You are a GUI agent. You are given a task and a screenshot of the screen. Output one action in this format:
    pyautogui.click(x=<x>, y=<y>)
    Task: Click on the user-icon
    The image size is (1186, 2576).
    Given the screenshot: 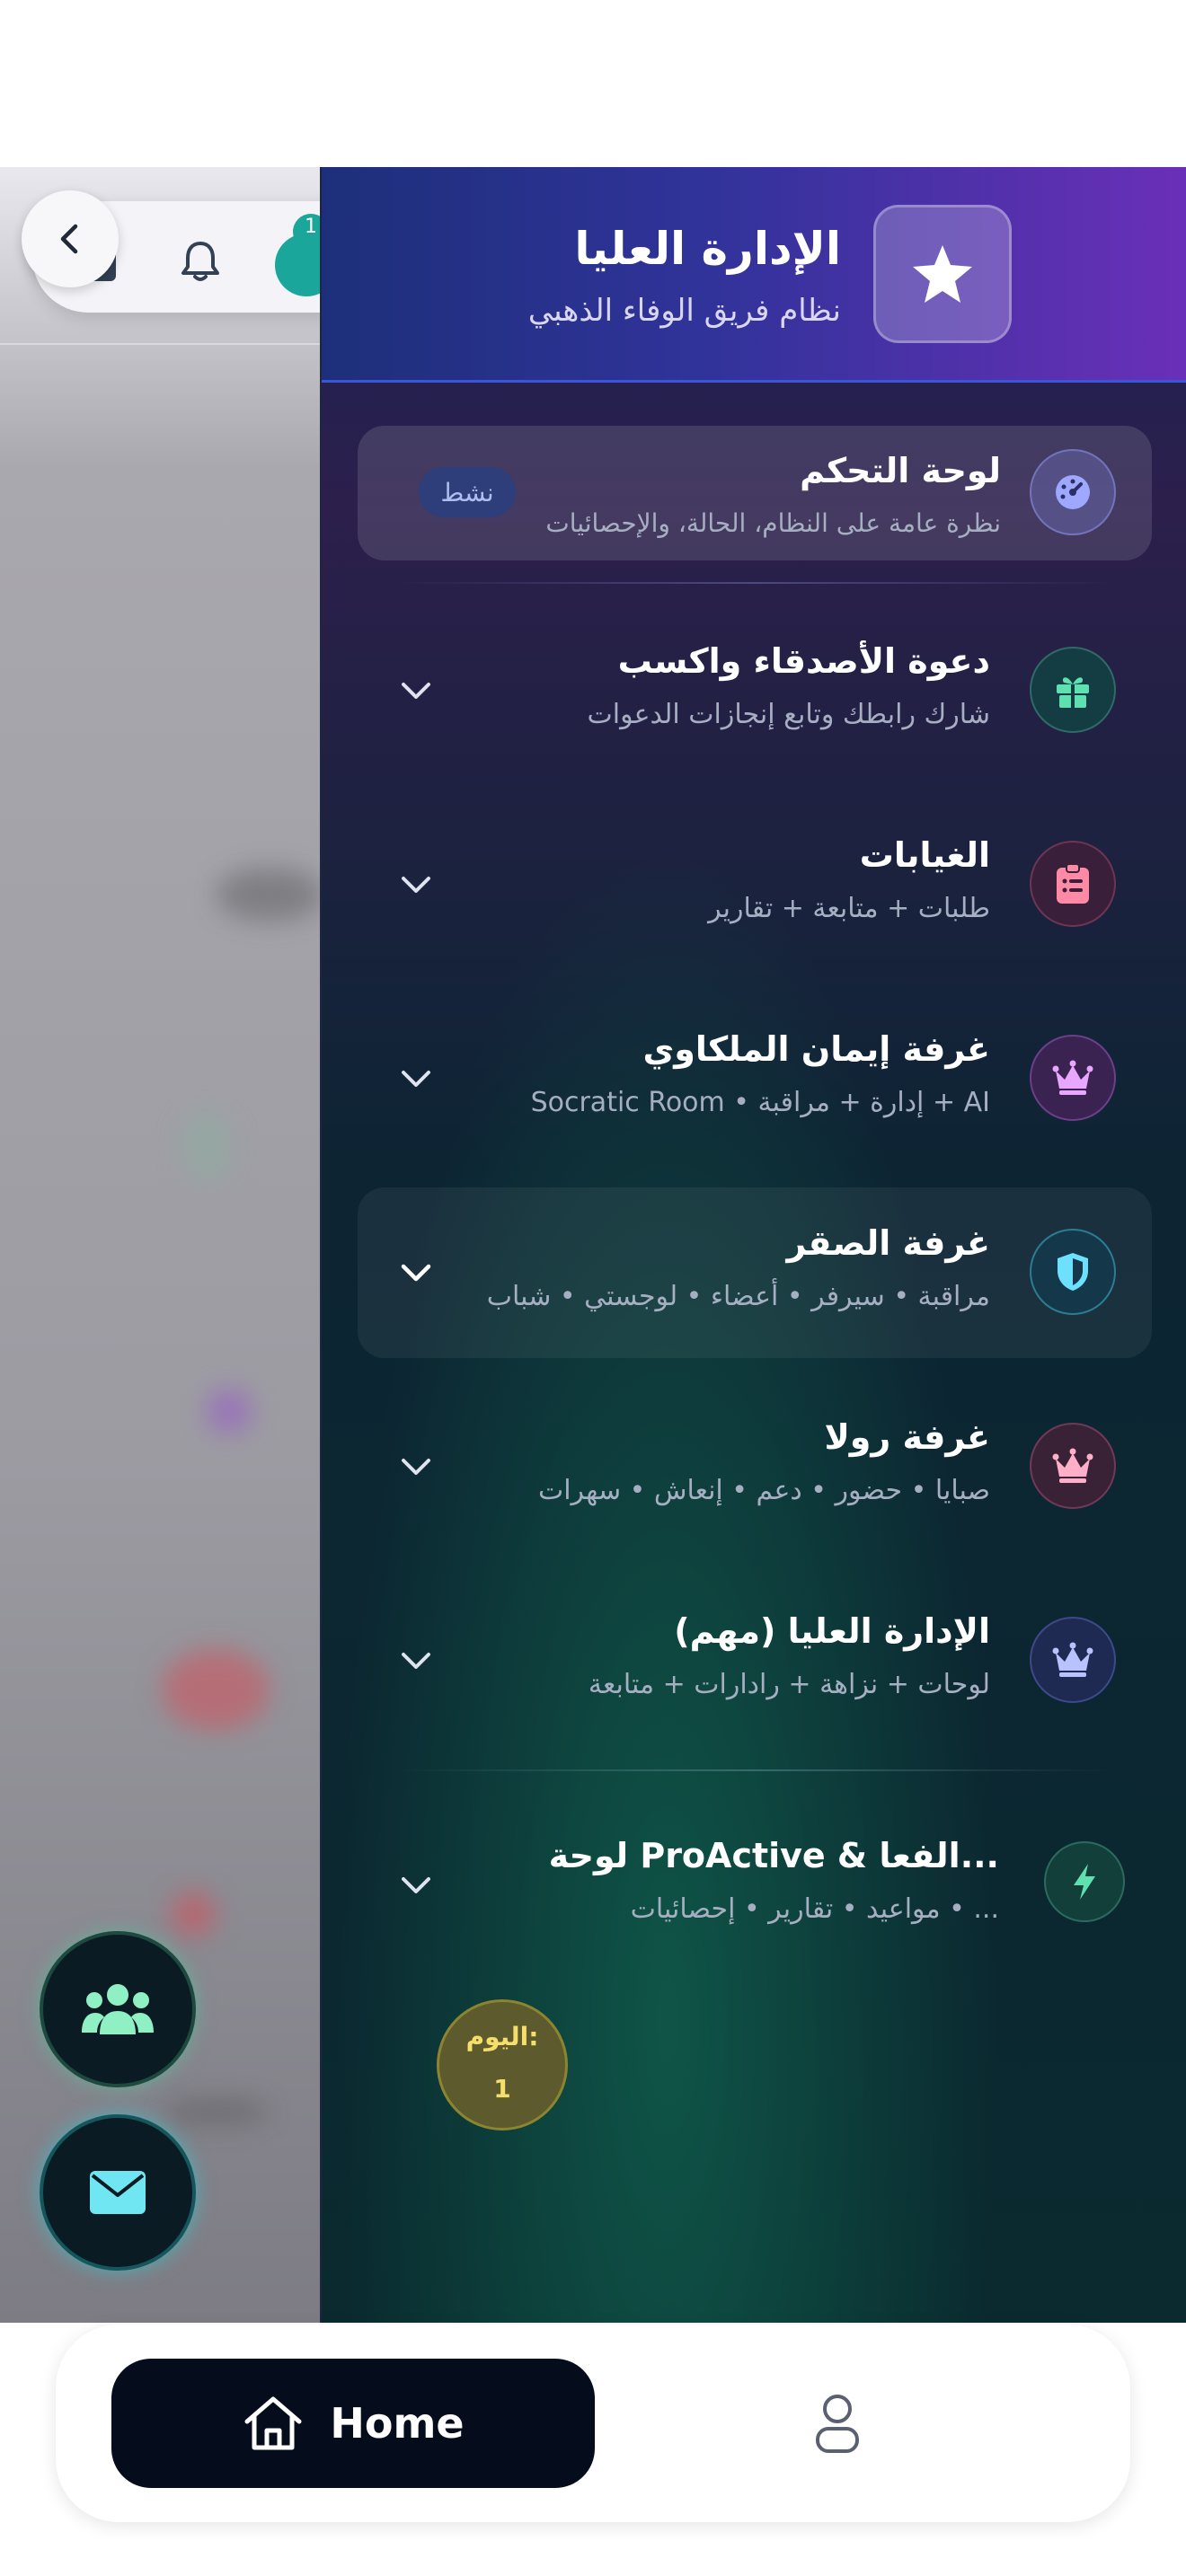 What is the action you would take?
    pyautogui.click(x=837, y=2424)
    